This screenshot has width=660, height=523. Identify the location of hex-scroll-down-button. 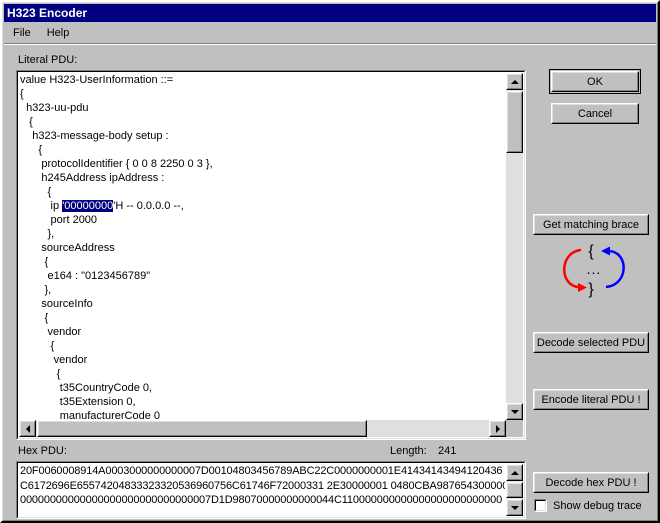
(514, 507).